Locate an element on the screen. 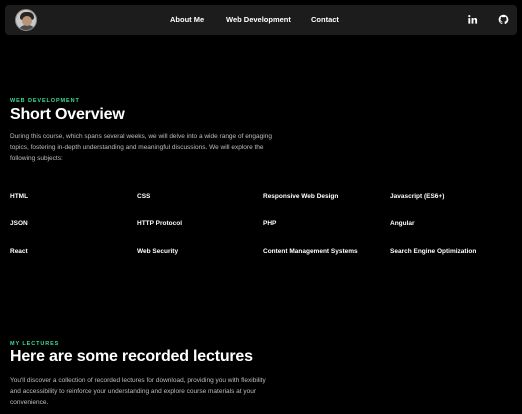 The image size is (522, 414). navbar: About Me Web Development Contact is located at coordinates (261, 20).